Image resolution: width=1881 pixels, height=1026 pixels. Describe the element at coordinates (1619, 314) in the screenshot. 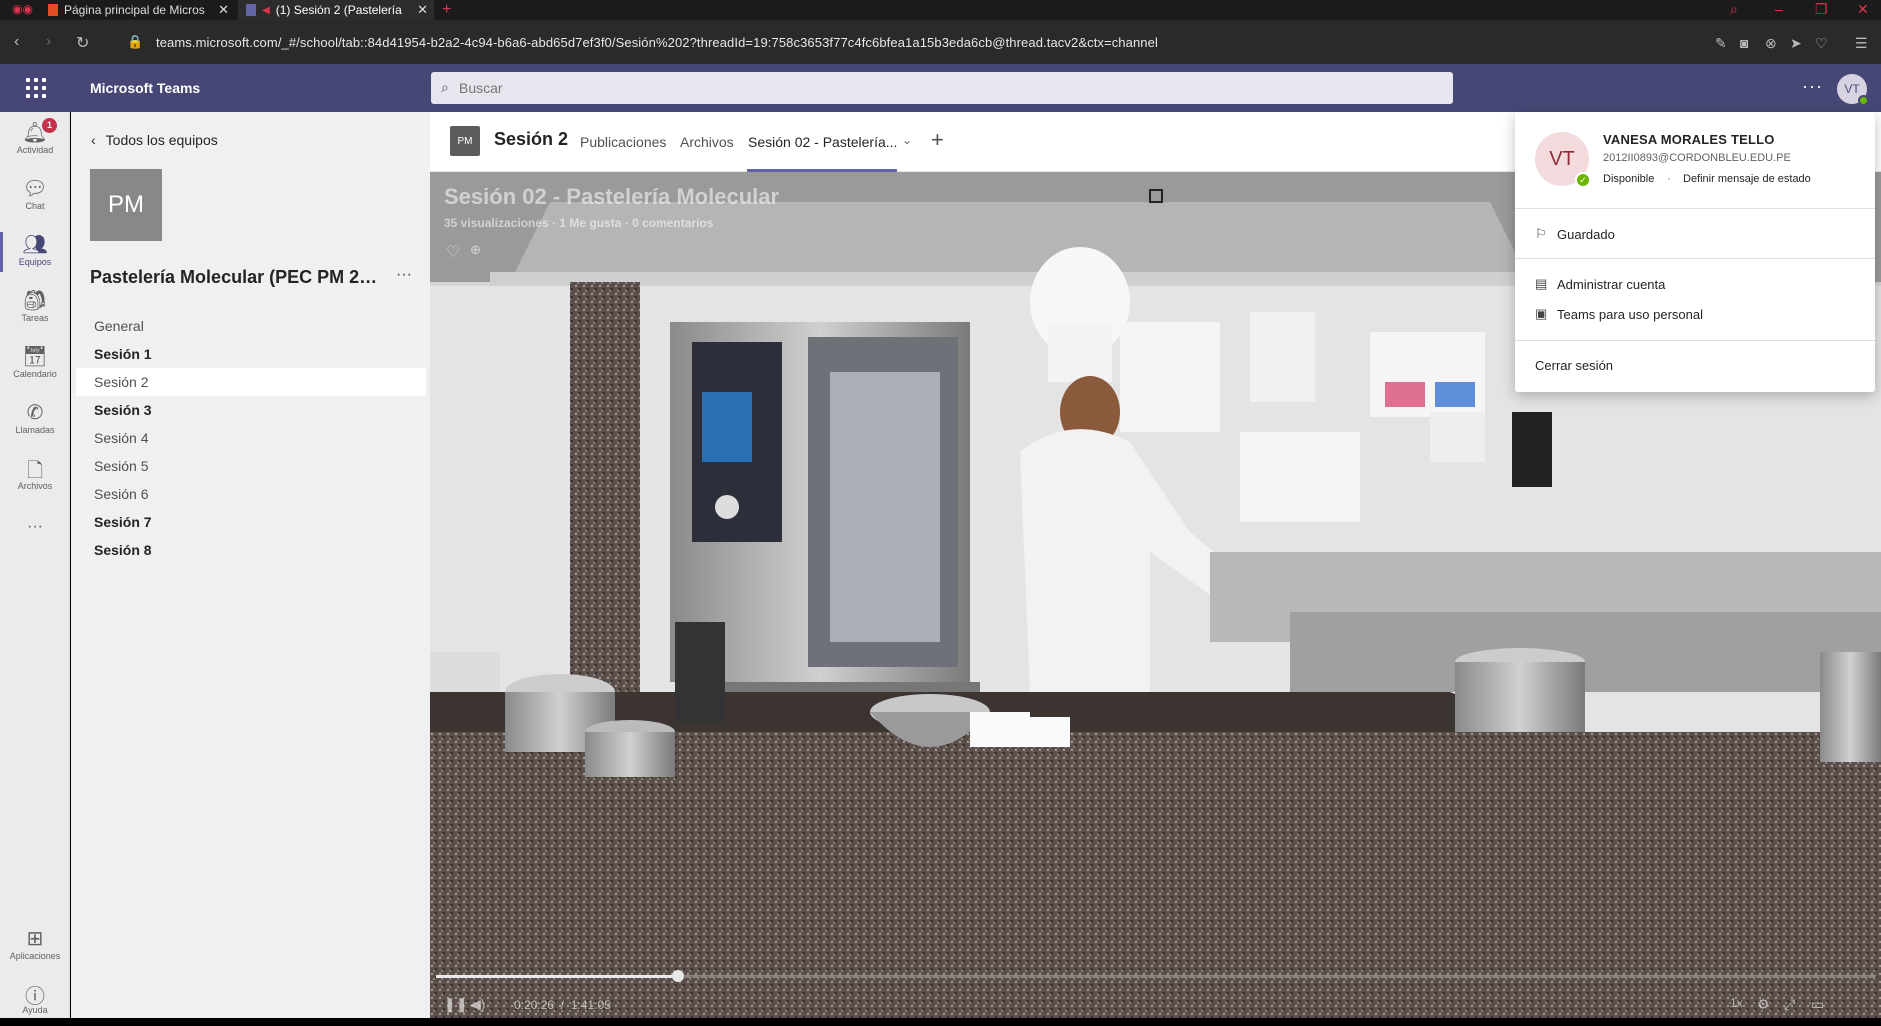

I see `teams-personal-menu-item: ▣ Teams para uso personal` at that location.